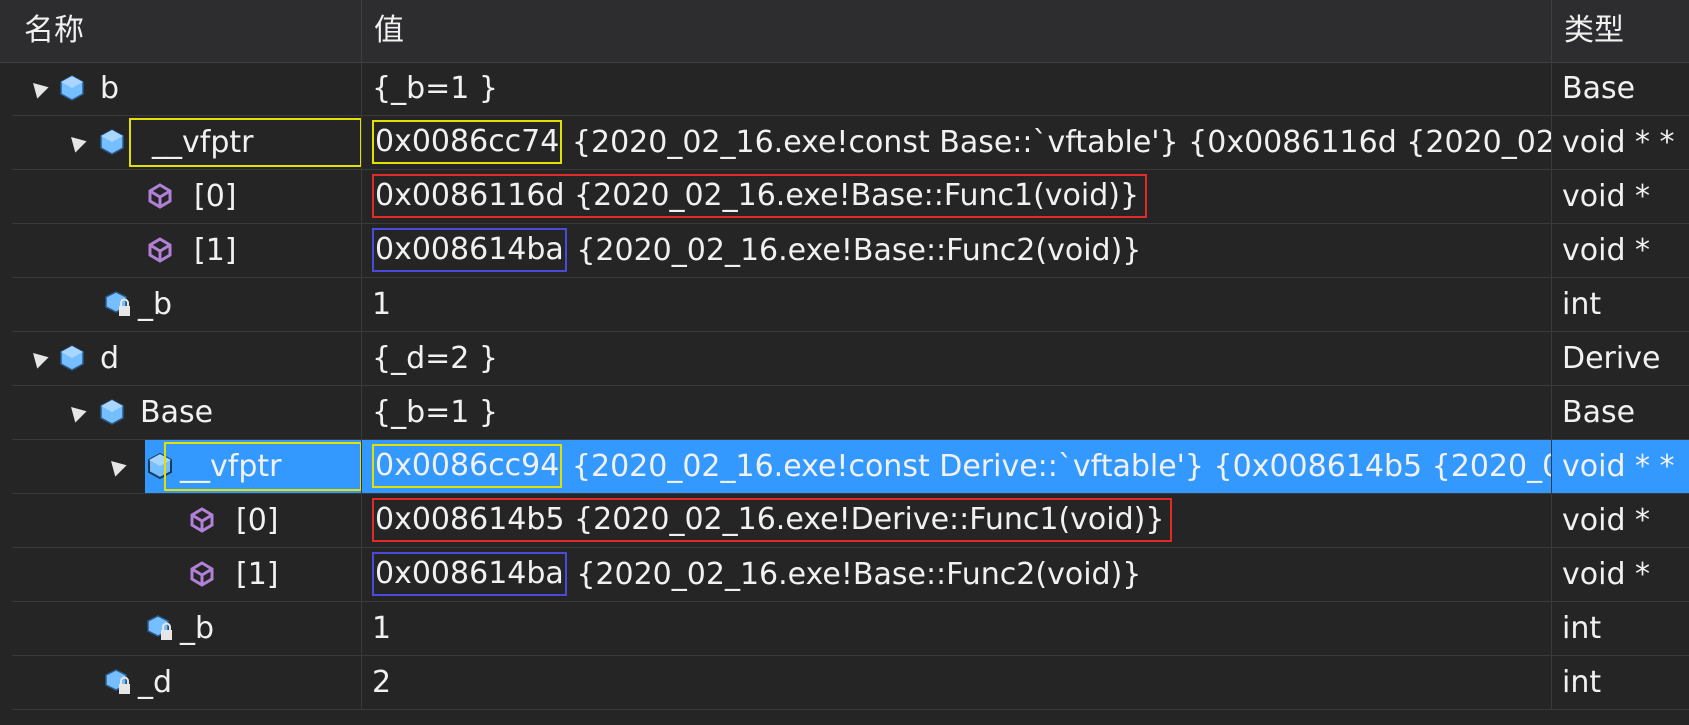 Image resolution: width=1689 pixels, height=725 pixels. I want to click on variable-name: Base, so click(177, 412).